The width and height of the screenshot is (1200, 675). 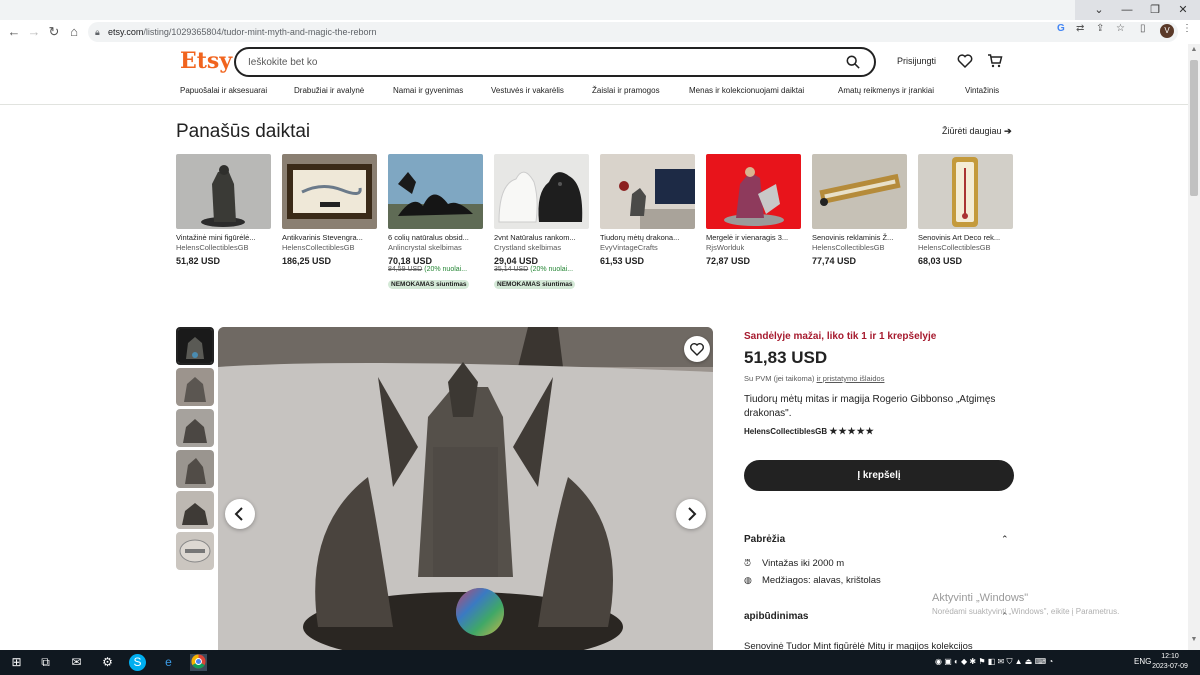 What do you see at coordinates (405, 269) in the screenshot?
I see `item-strikethrough-price: 84,59 USD` at bounding box center [405, 269].